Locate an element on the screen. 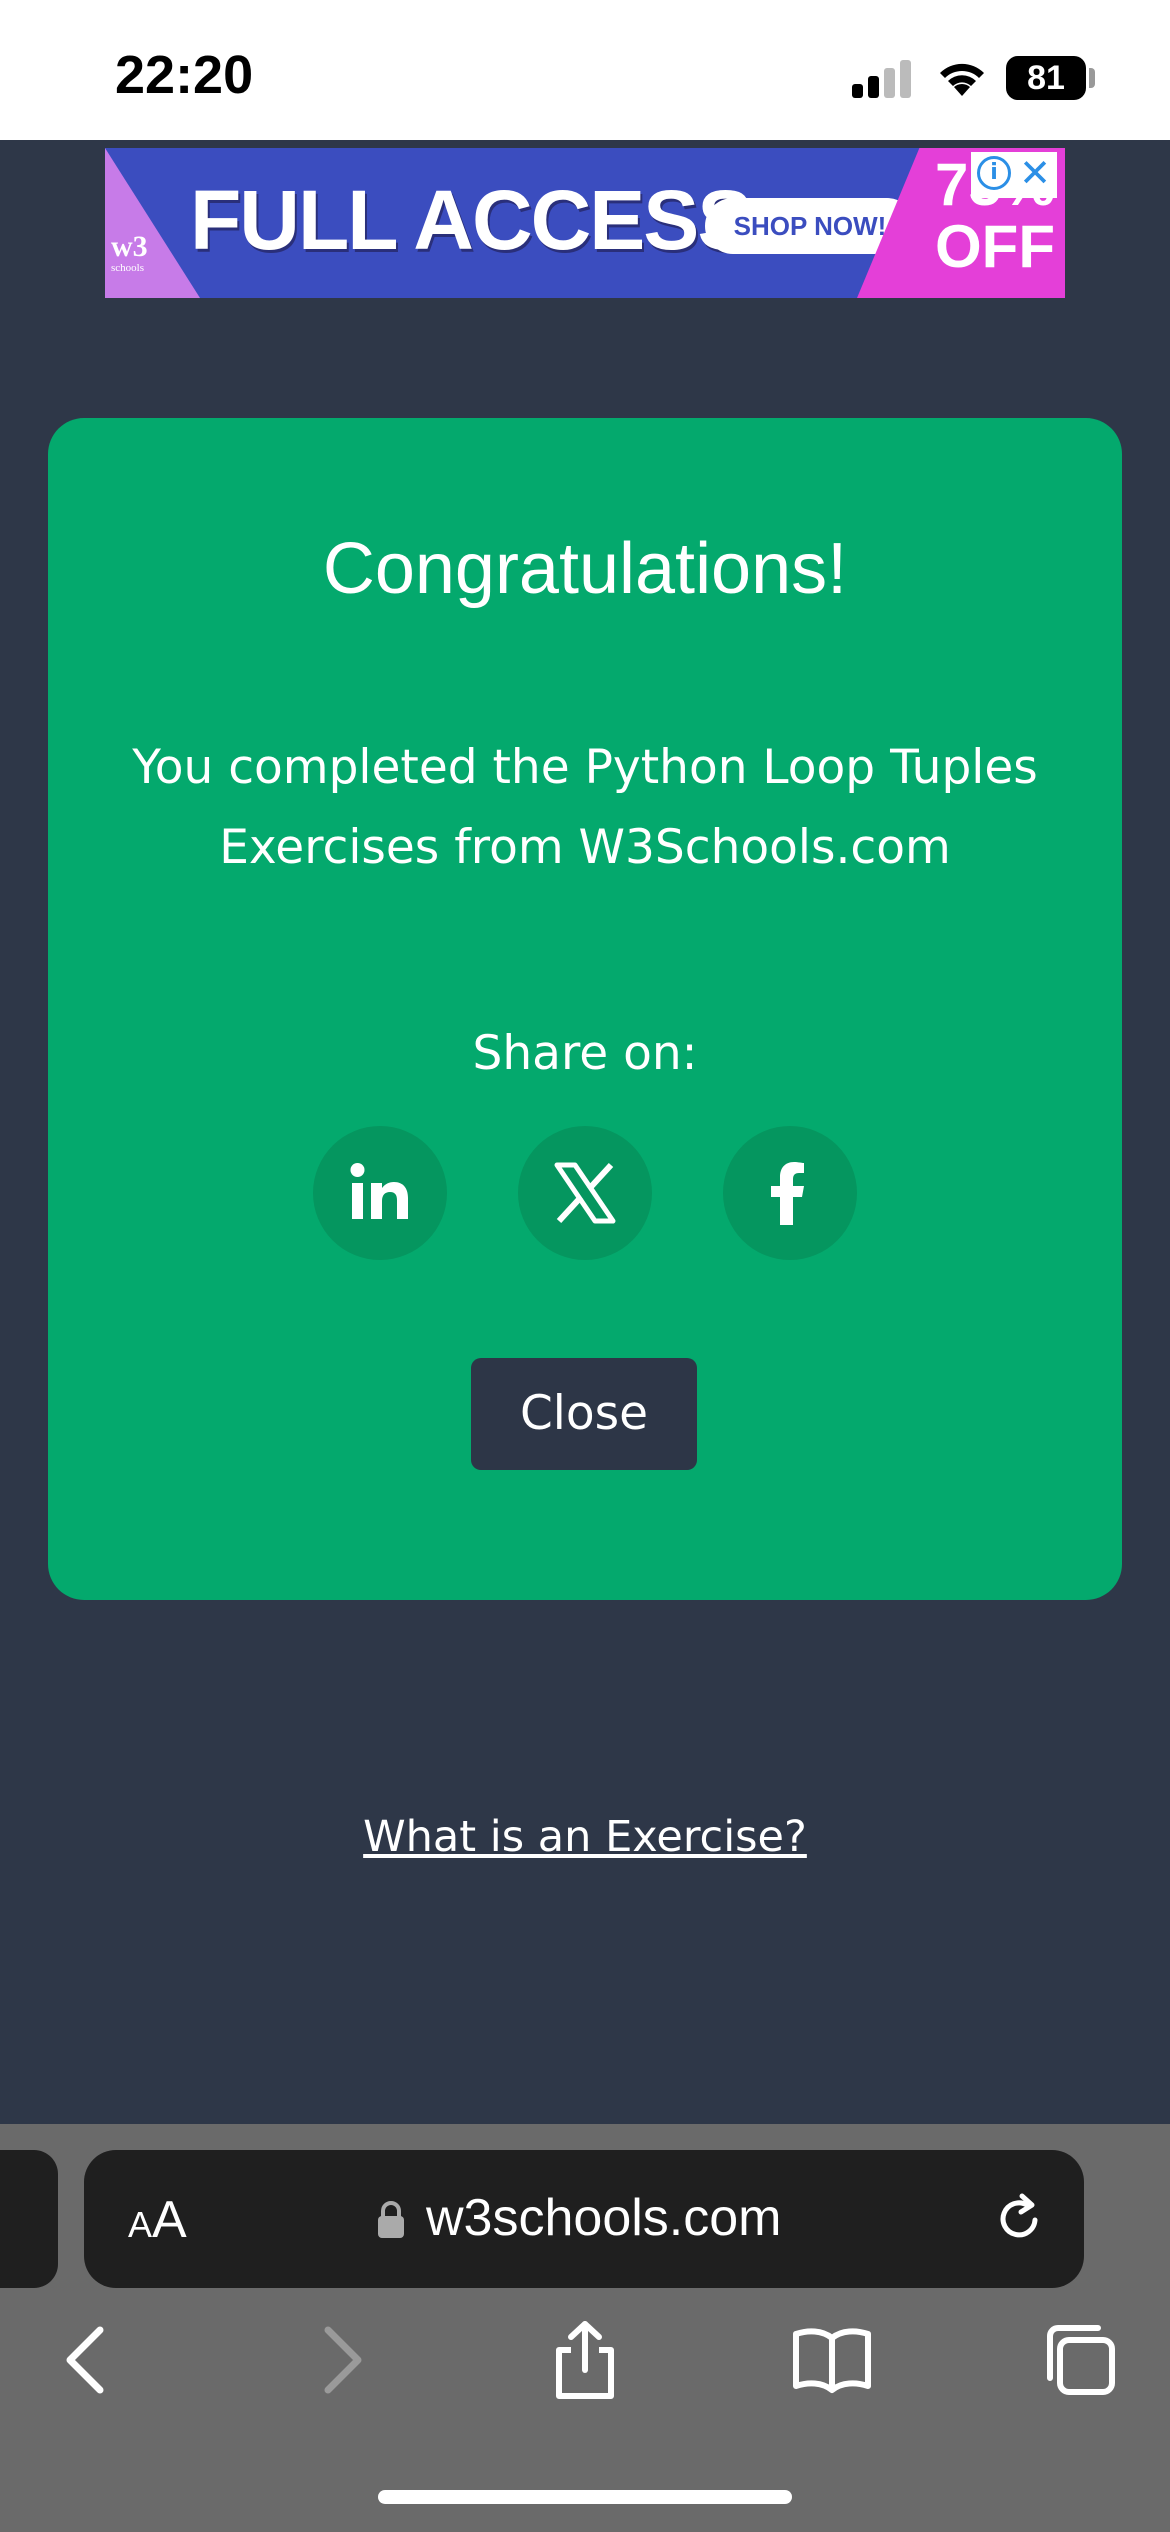  share-linkedin-button is located at coordinates (380, 1193).